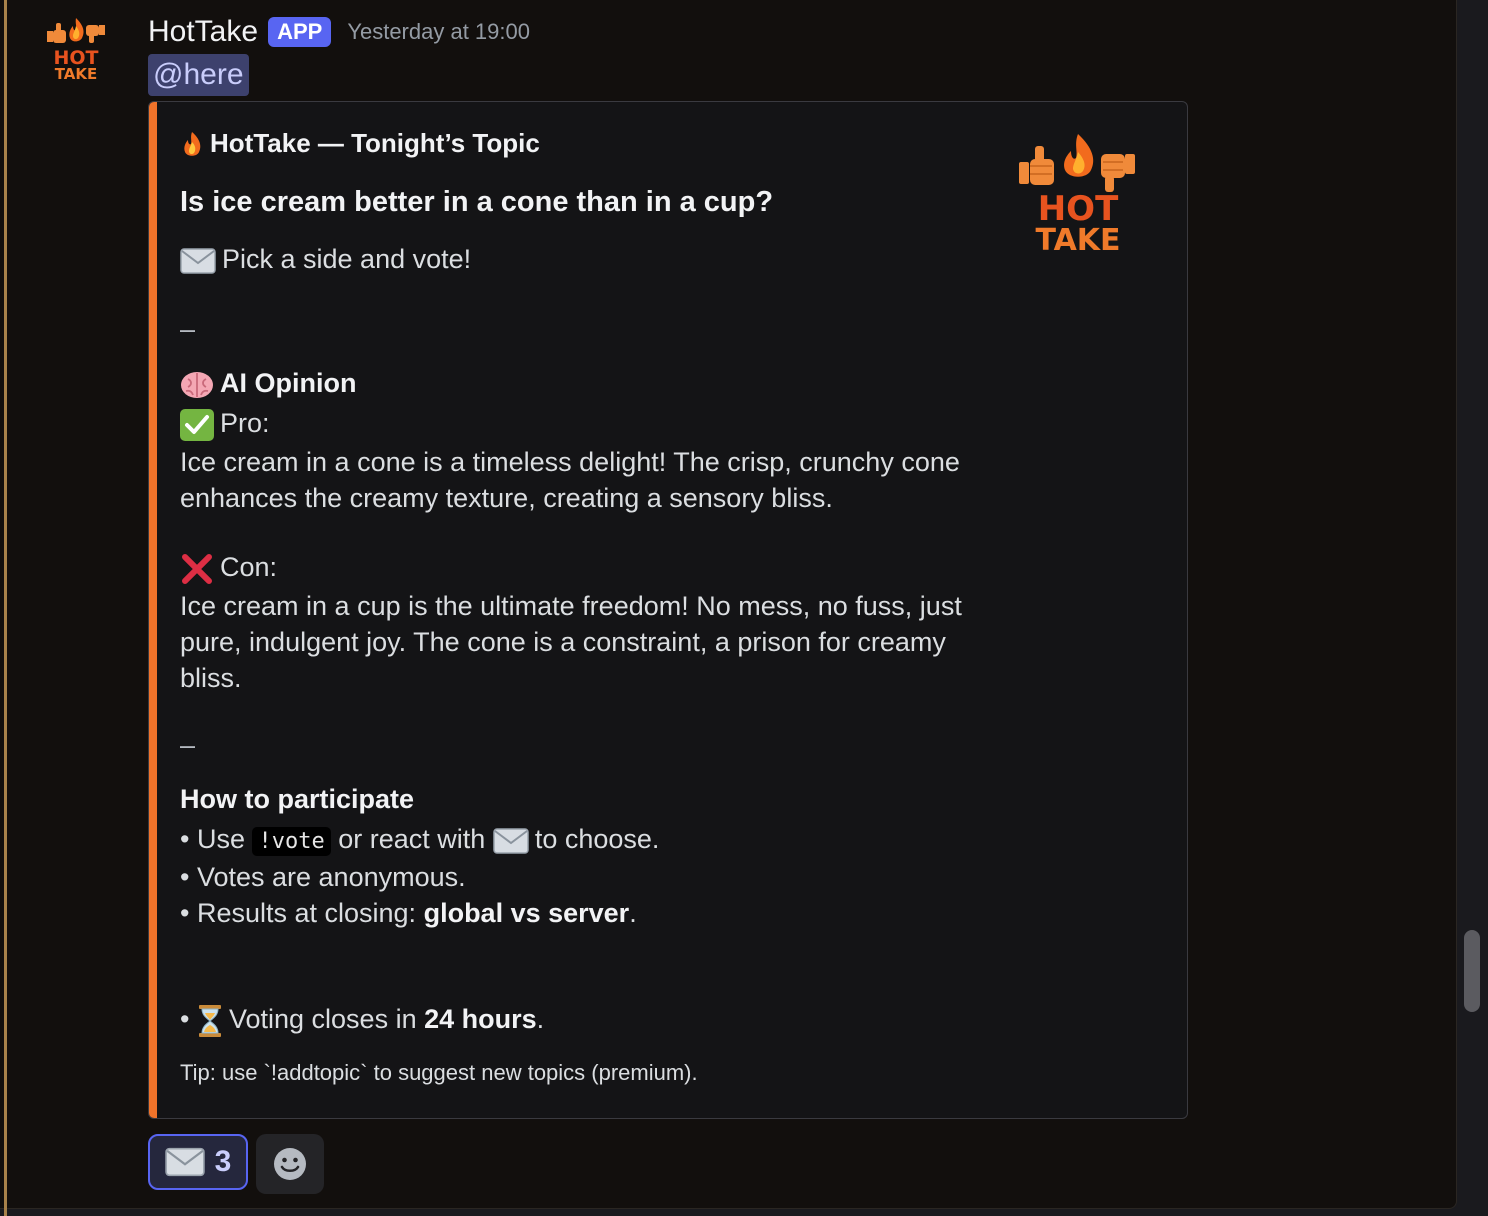 This screenshot has width=1488, height=1216. What do you see at coordinates (212, 839) in the screenshot?
I see `bullet-vote-prefix: • Use` at bounding box center [212, 839].